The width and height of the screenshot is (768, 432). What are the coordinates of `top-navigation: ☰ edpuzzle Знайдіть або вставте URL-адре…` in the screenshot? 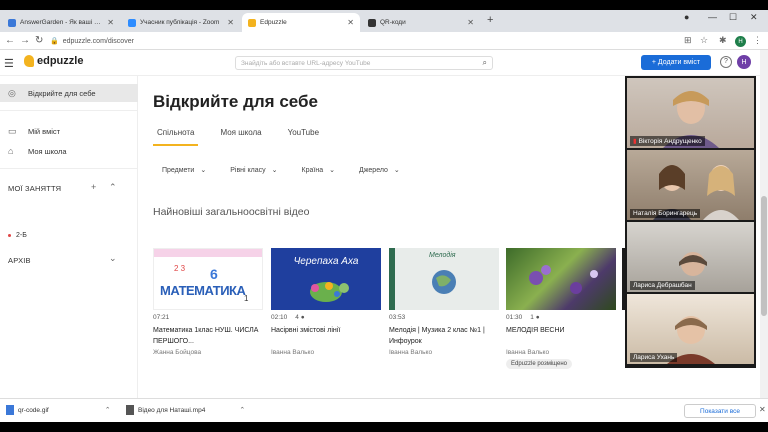 It's located at (380, 63).